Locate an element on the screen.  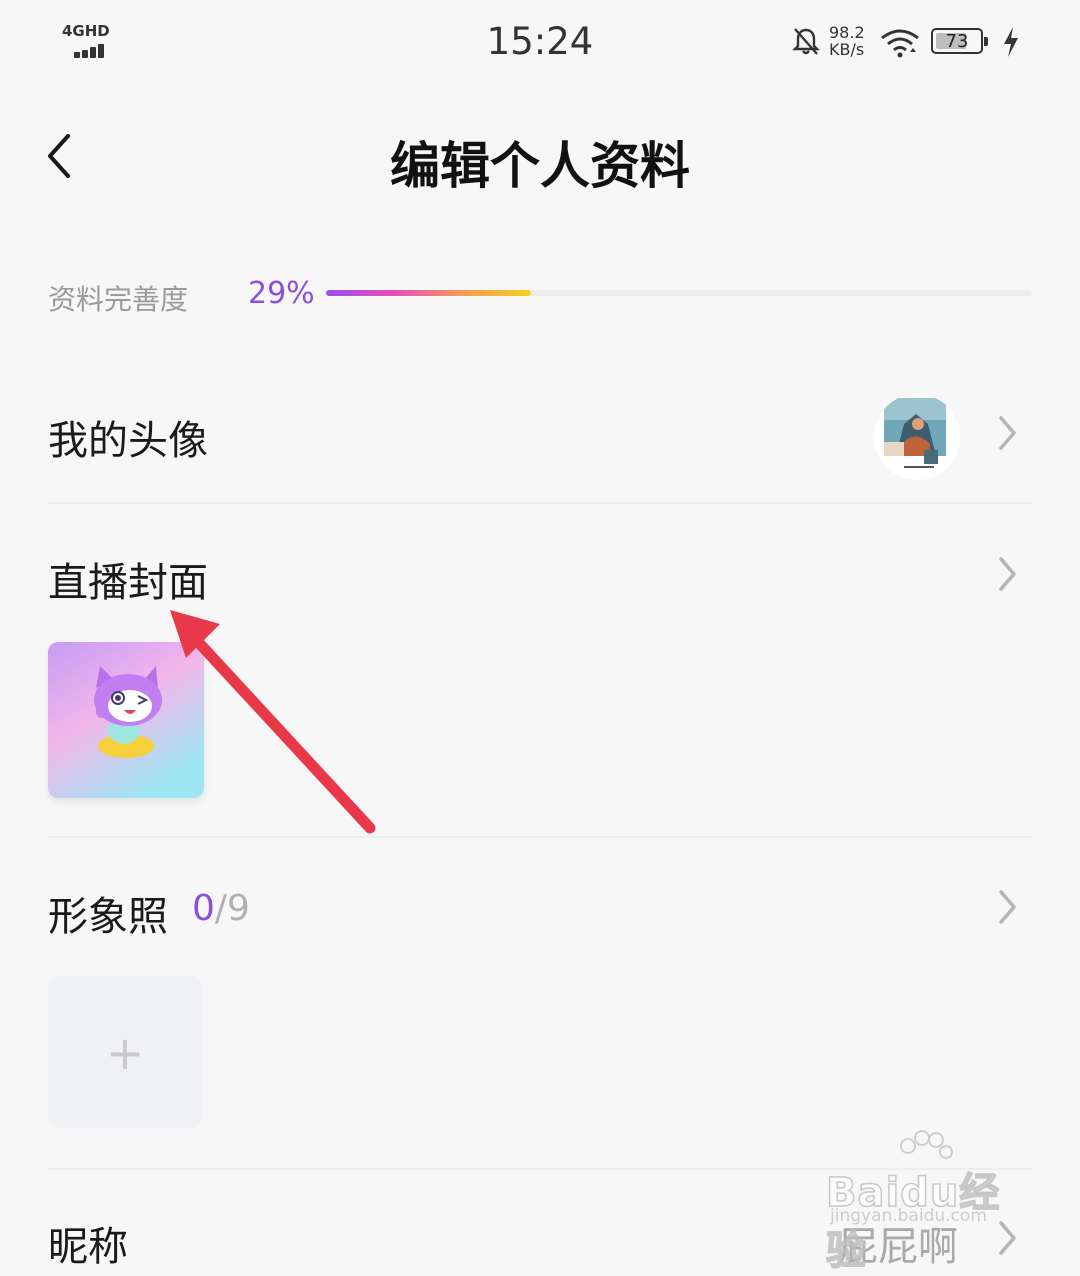
battery-level: 73 is located at coordinates (957, 41).